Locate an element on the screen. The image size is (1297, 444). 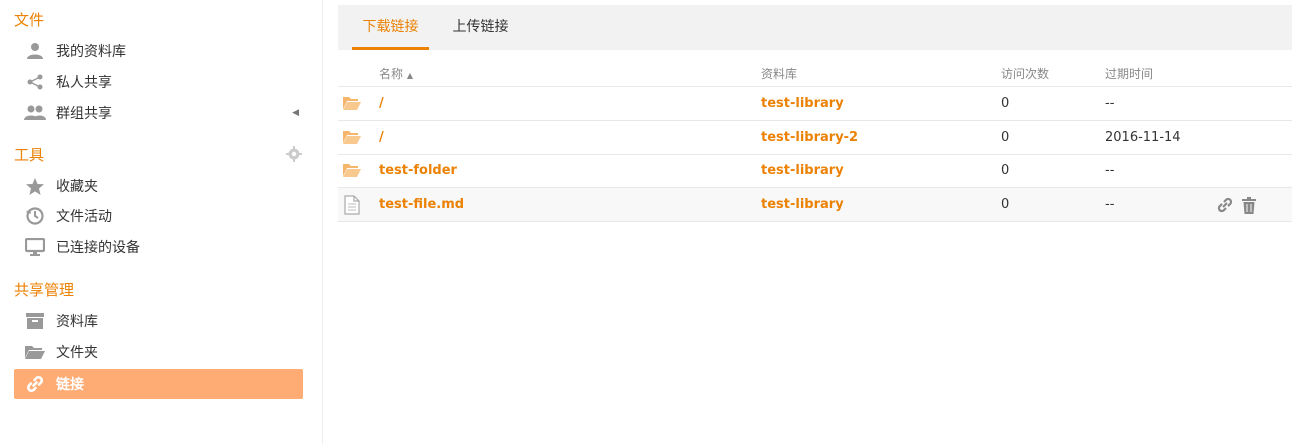
history-icon is located at coordinates (35, 216).